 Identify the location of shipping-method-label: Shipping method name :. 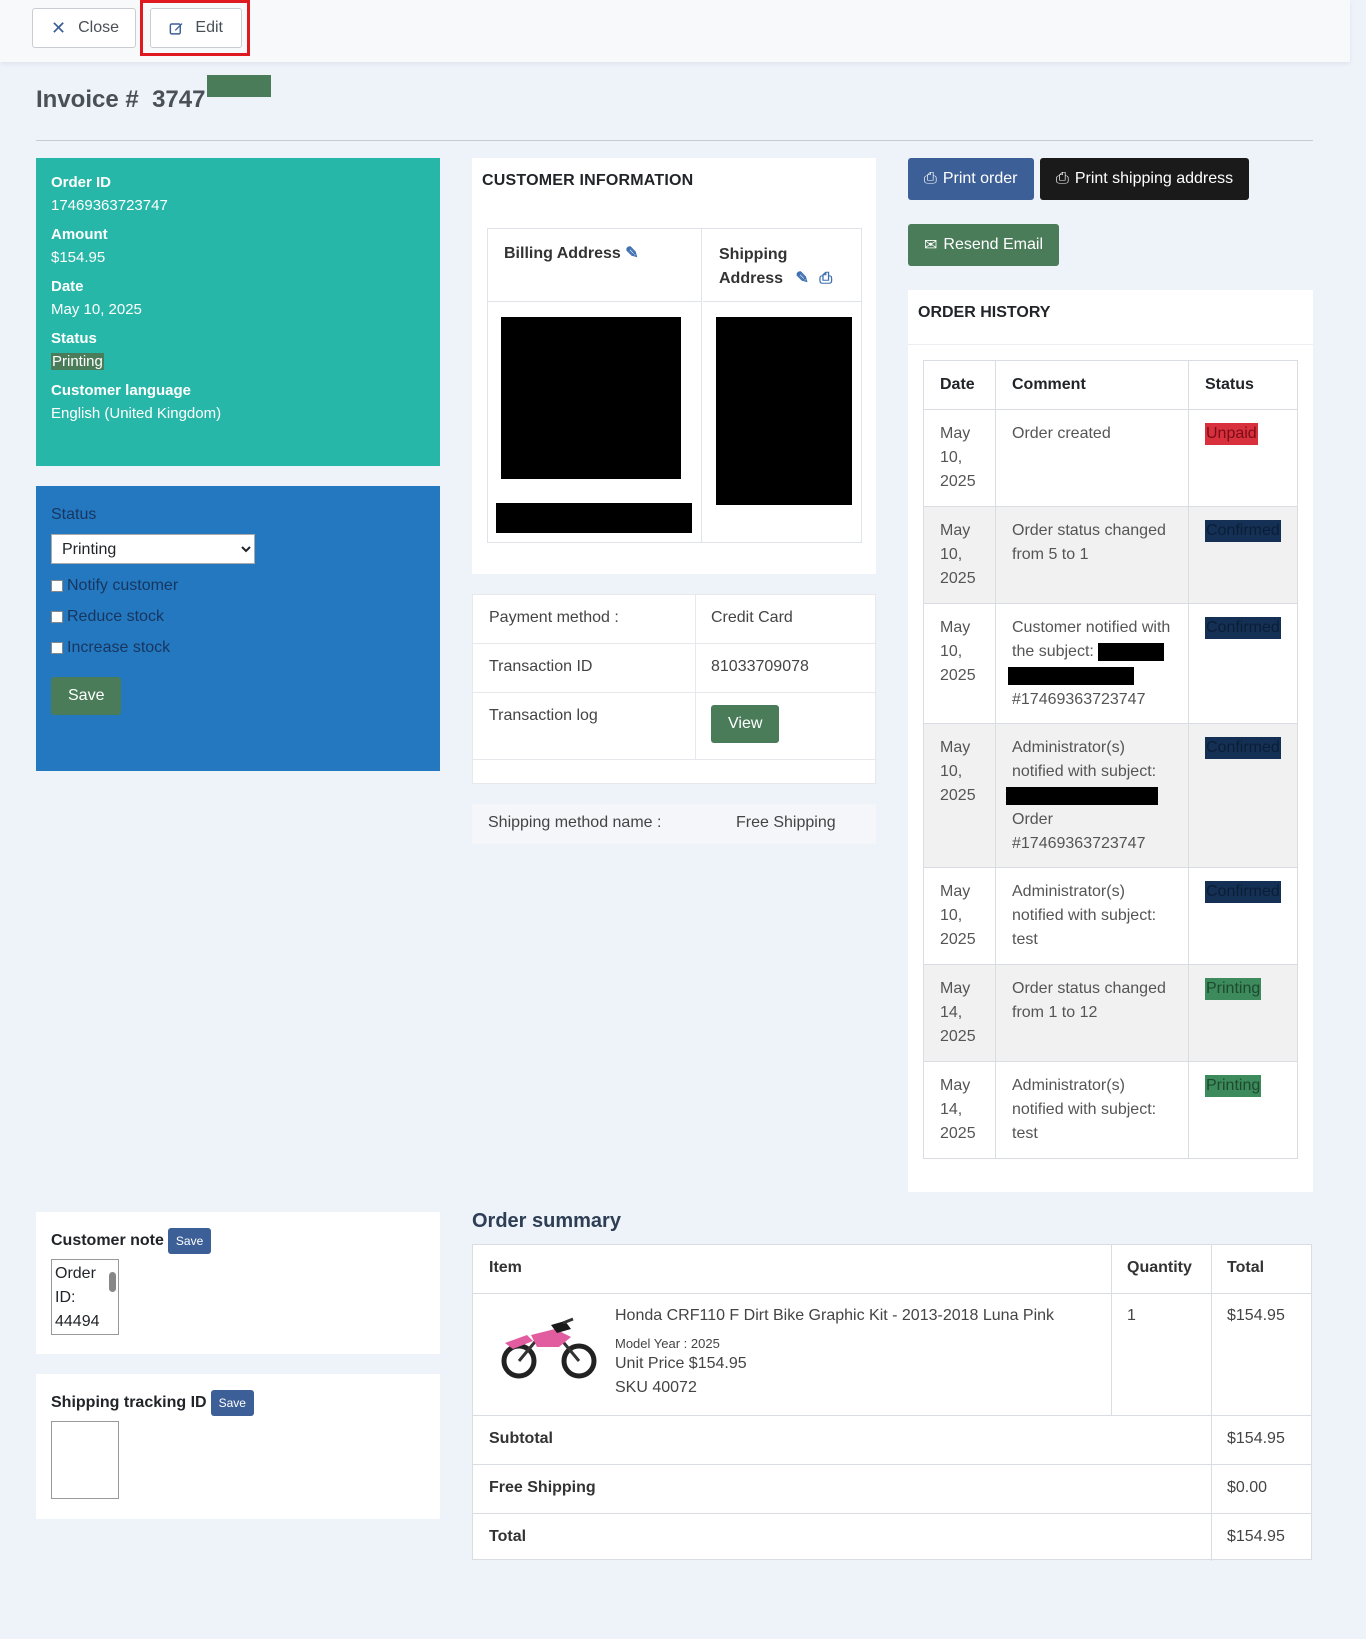
(575, 822).